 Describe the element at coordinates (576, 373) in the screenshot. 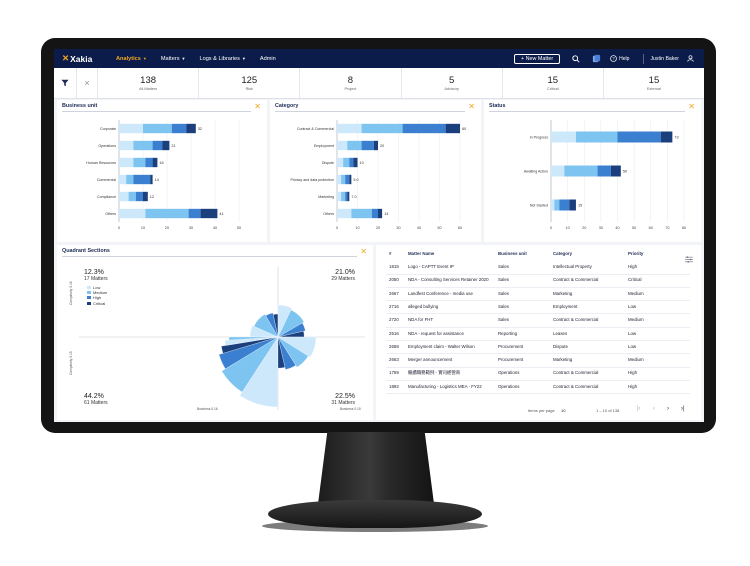

I see `table-cell: Contract & Commercial` at that location.